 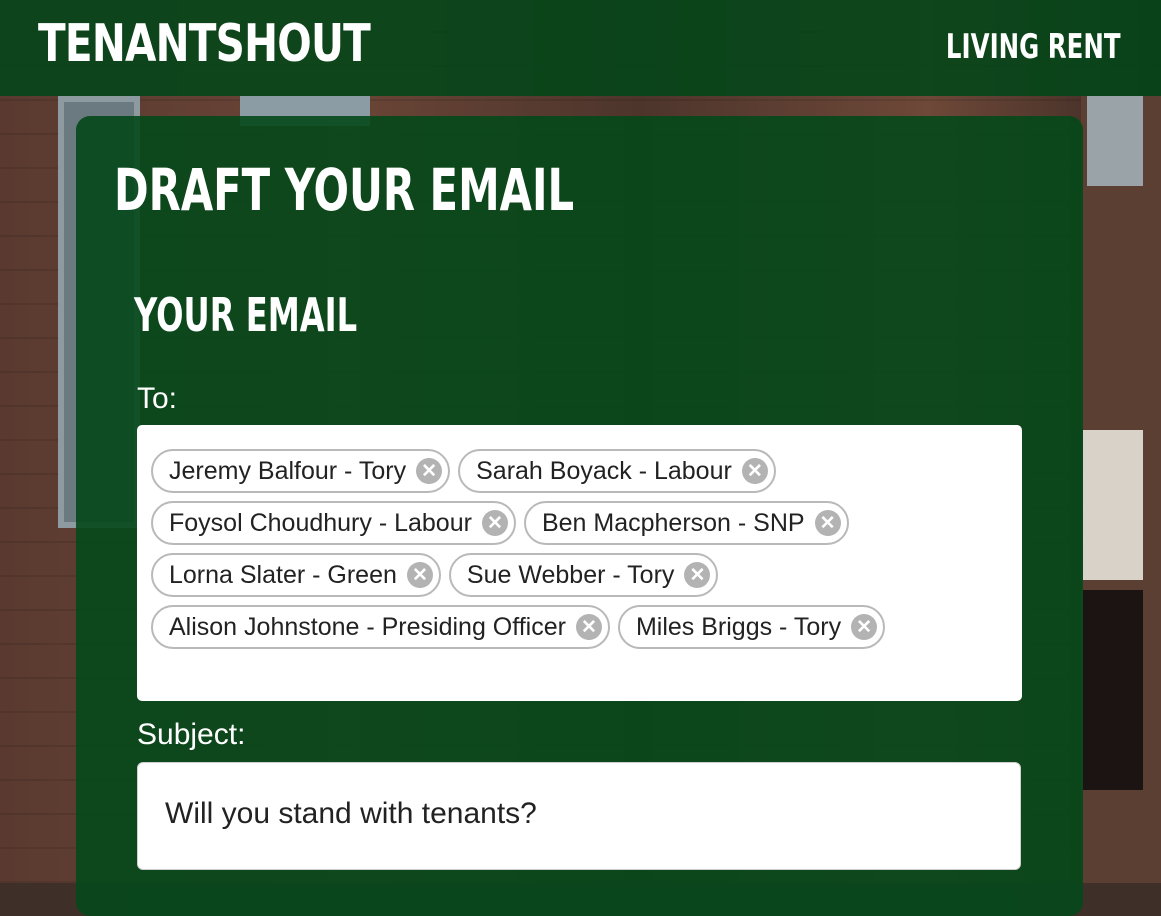 I want to click on recipient-chip: Sarah Boyack - Labour ✕, so click(x=617, y=471).